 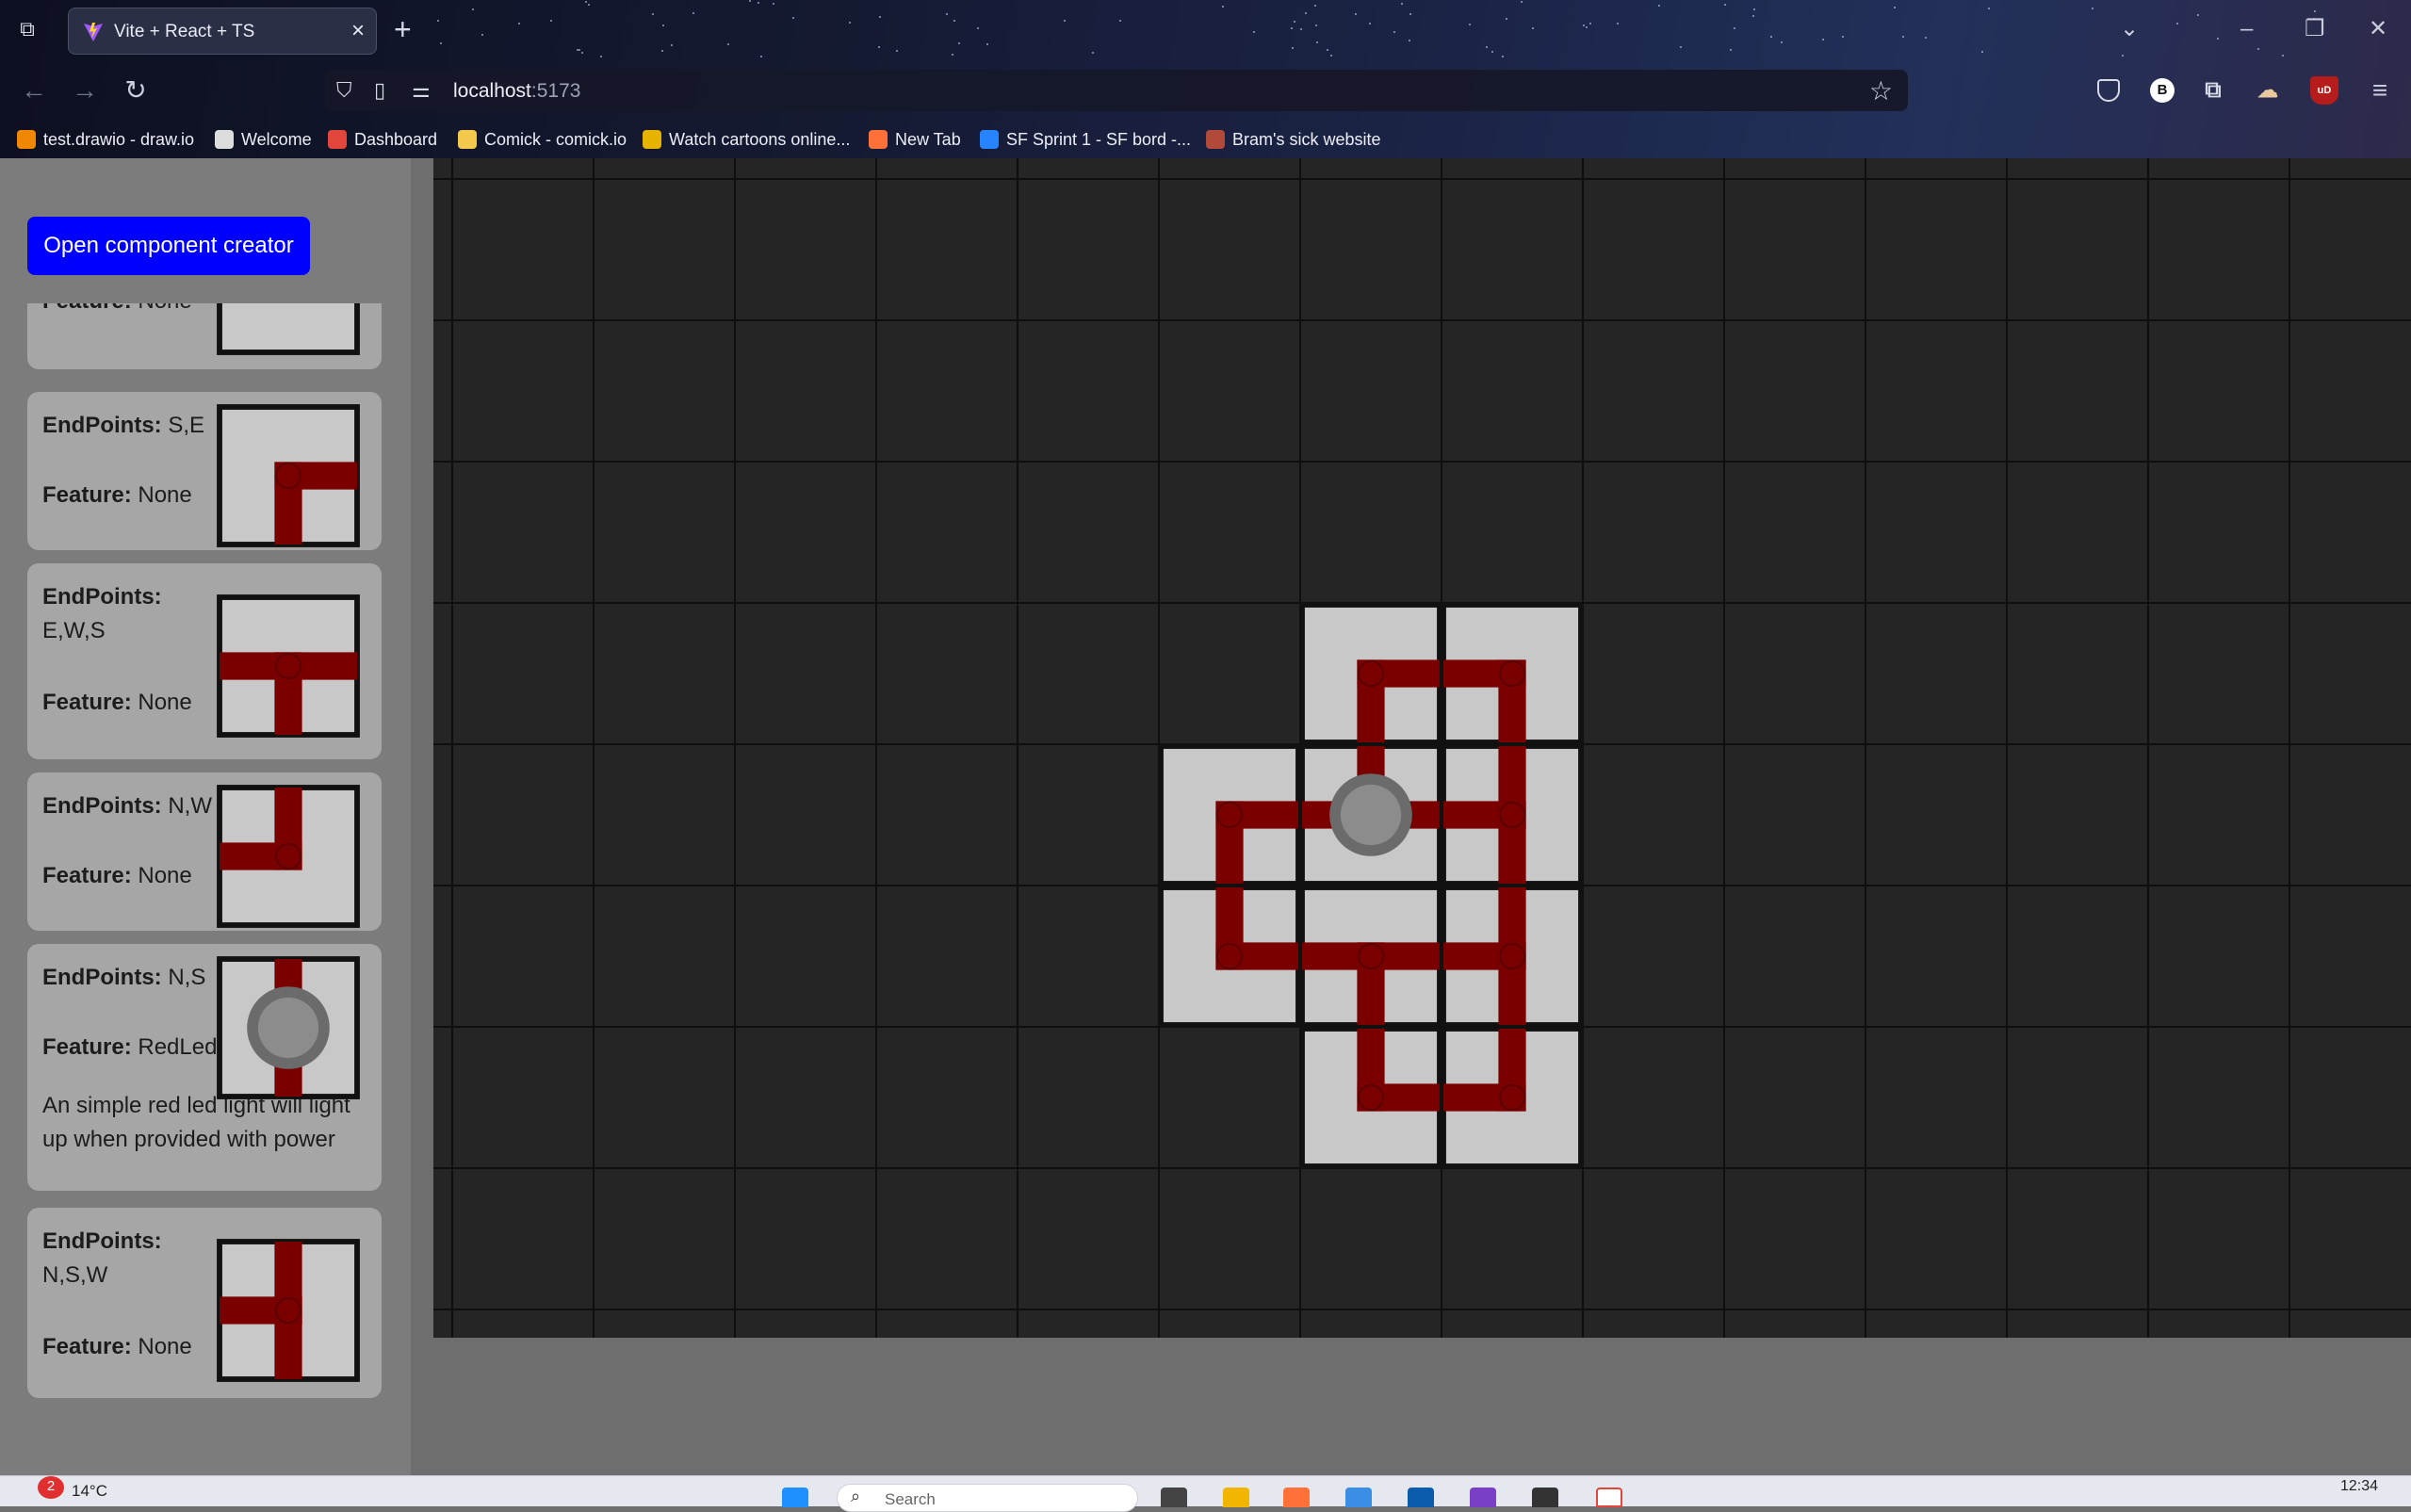 What do you see at coordinates (2378, 29) in the screenshot?
I see `window-close-icon: ✕` at bounding box center [2378, 29].